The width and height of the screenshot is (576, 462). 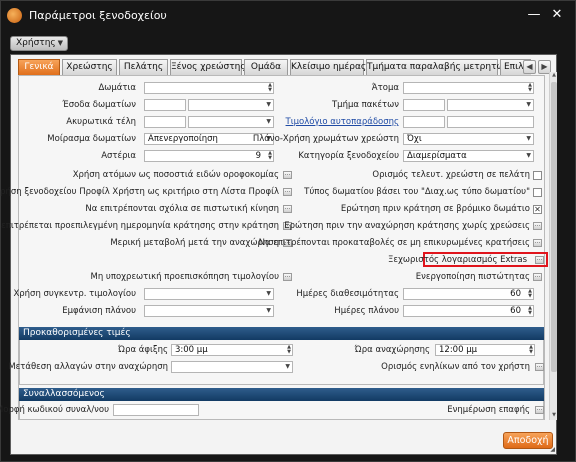 I want to click on room-revenue-code, so click(x=165, y=105).